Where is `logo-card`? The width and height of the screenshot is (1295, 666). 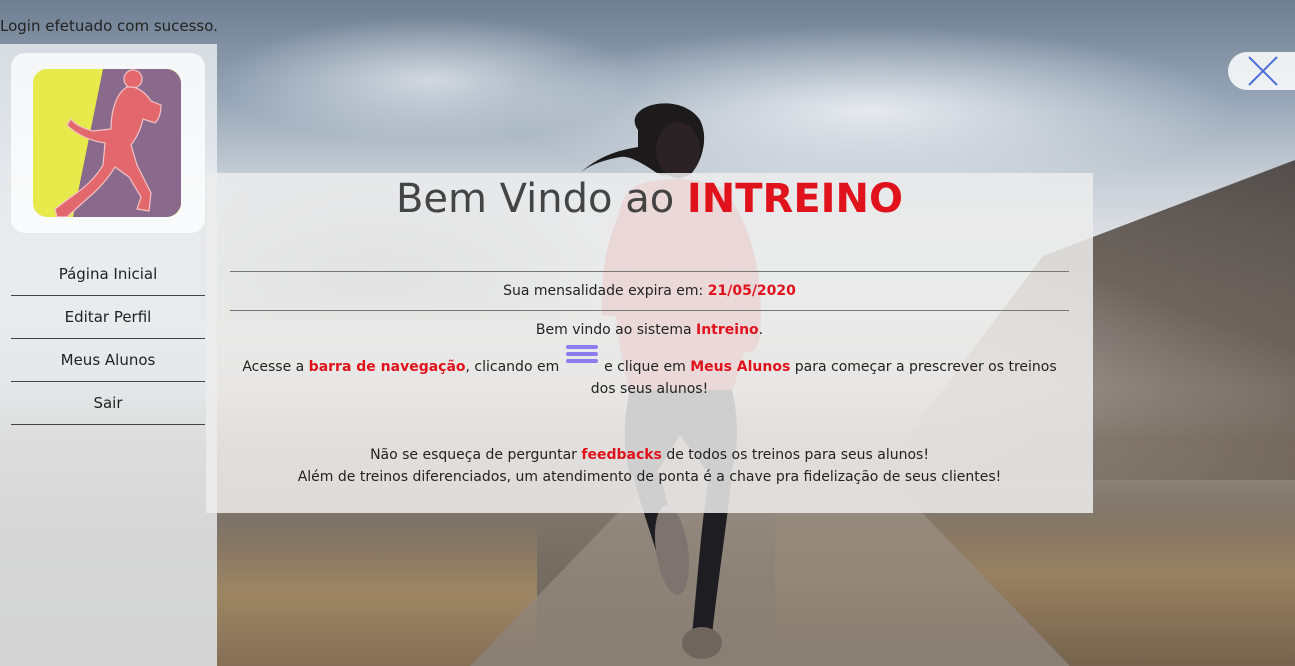 logo-card is located at coordinates (108, 143).